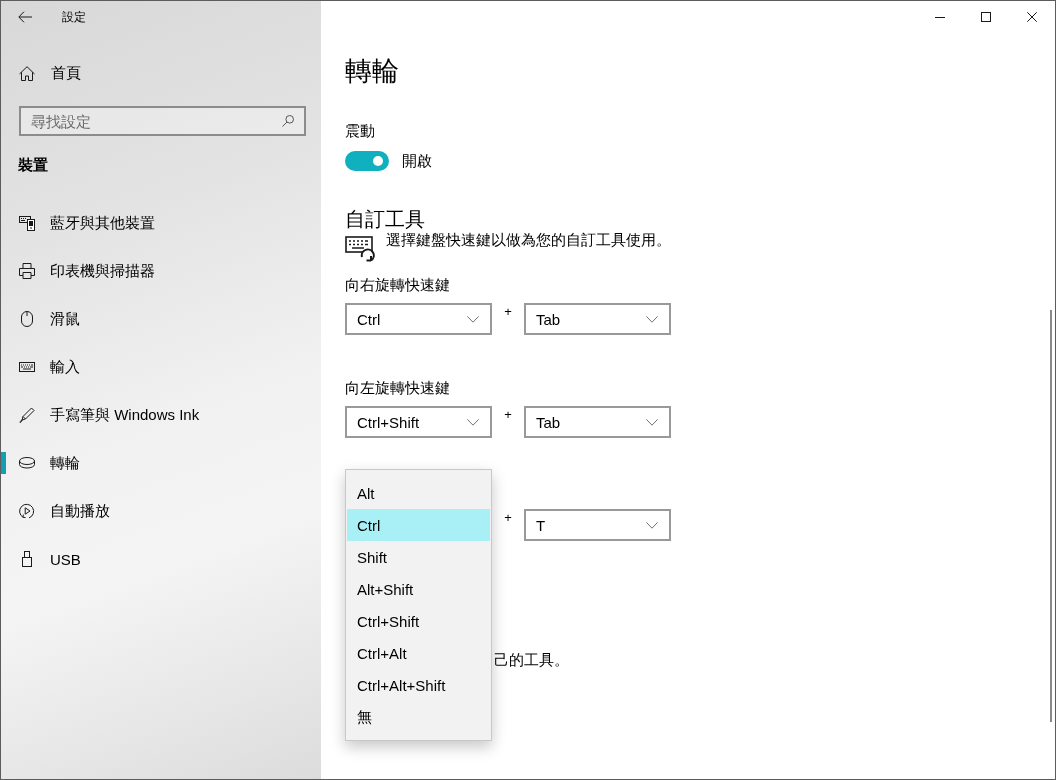 This screenshot has width=1056, height=780. Describe the element at coordinates (418, 493) in the screenshot. I see `dropdown-option: Alt` at that location.